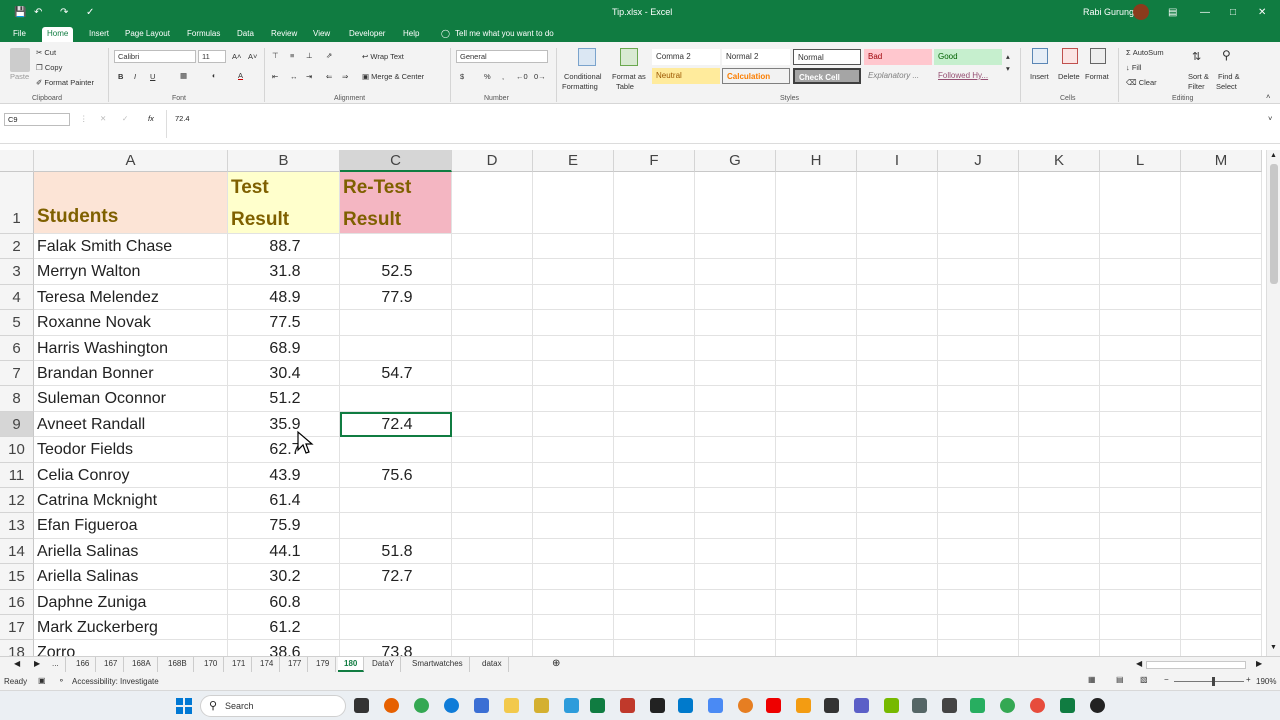  What do you see at coordinates (273, 706) in the screenshot?
I see `taskbar-search: ⚲ Search` at bounding box center [273, 706].